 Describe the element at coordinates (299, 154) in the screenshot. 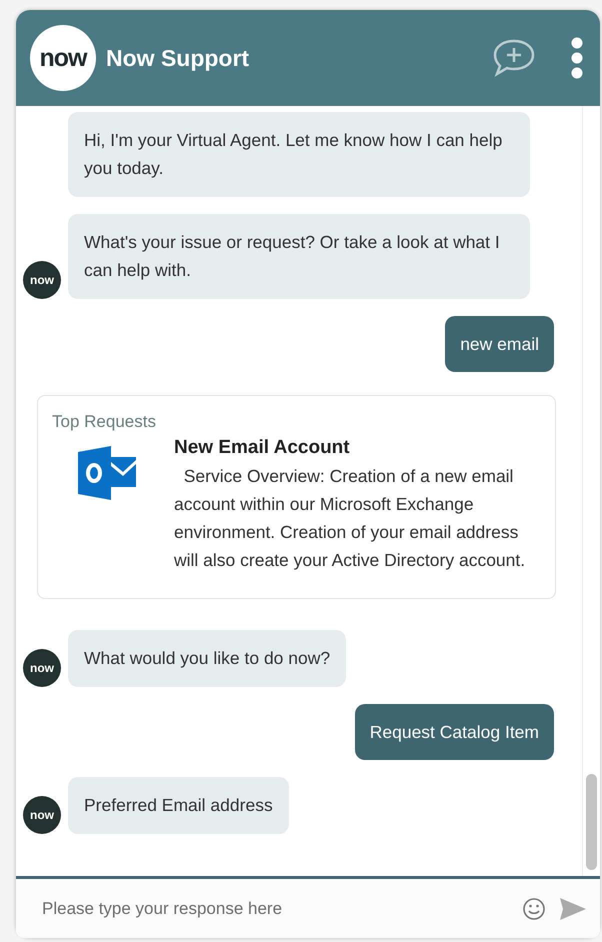

I see `agent-message: Hi, I'm your Virtual Agent. Let me know how I can help you today.` at that location.